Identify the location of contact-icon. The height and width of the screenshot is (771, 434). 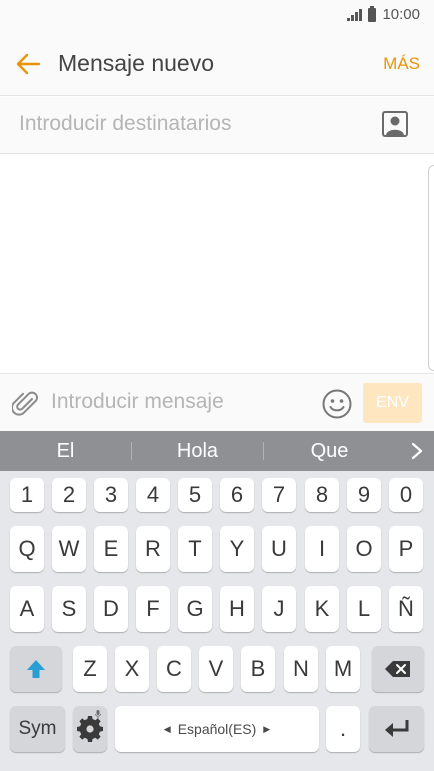
(395, 124).